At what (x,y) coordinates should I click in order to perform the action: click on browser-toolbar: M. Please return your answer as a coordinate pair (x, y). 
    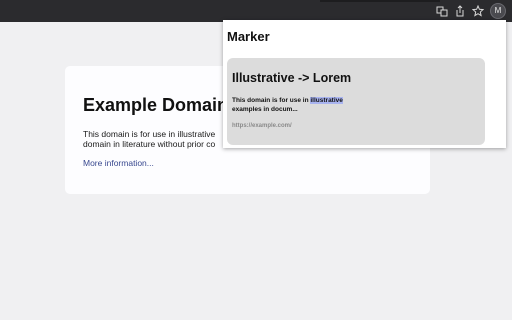
    Looking at the image, I should click on (256, 11).